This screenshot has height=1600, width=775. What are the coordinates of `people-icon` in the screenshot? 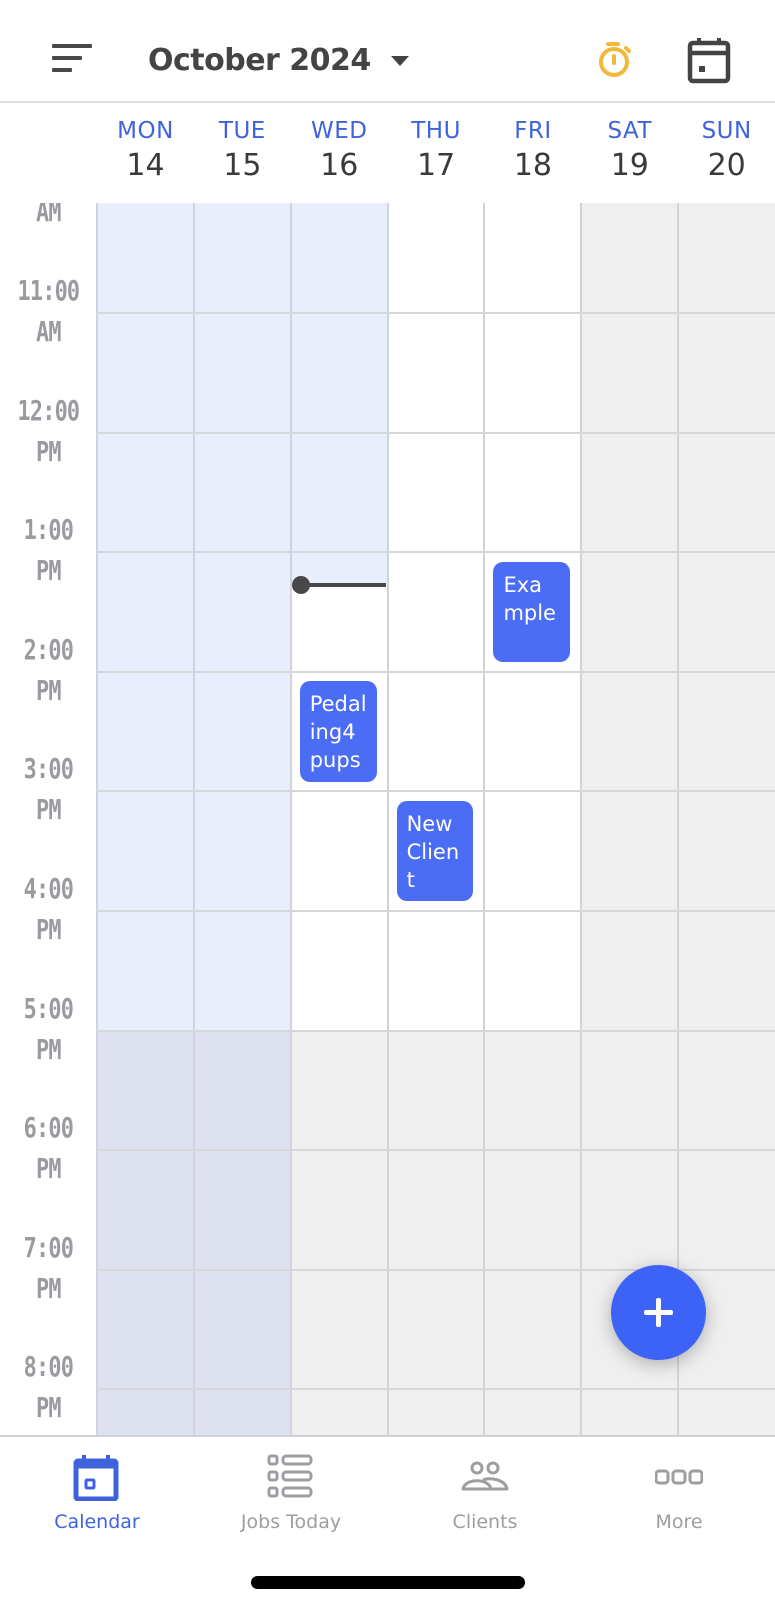 It's located at (485, 1476).